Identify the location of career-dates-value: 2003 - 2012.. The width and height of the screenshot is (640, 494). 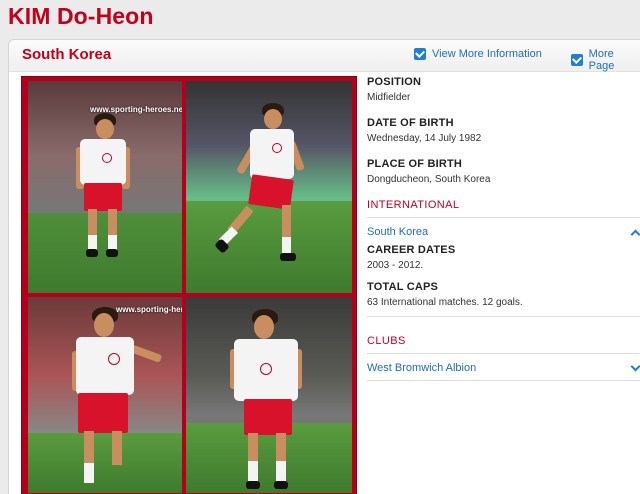
(395, 265).